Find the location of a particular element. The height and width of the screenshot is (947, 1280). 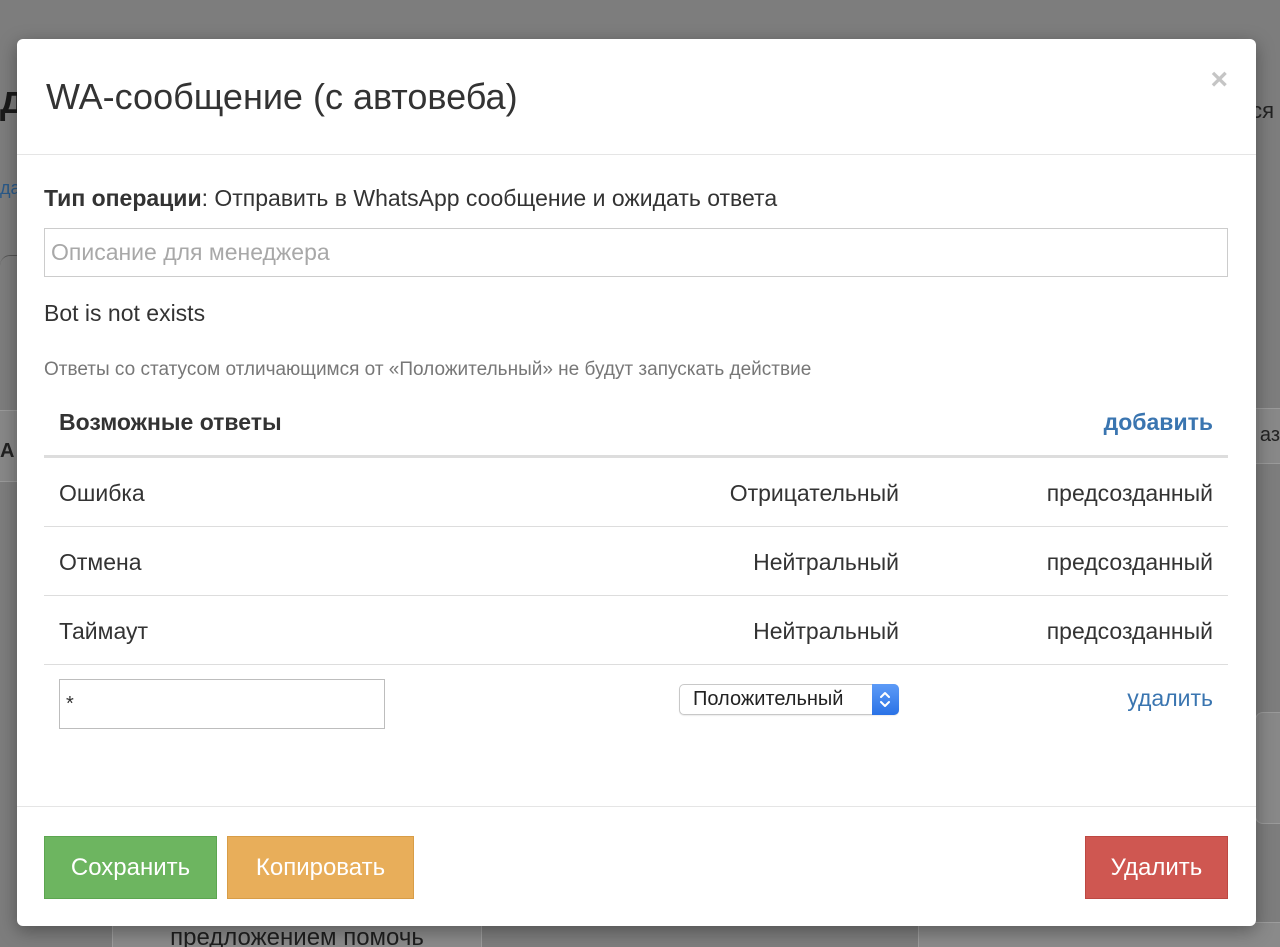

close-icon: × is located at coordinates (1219, 79).